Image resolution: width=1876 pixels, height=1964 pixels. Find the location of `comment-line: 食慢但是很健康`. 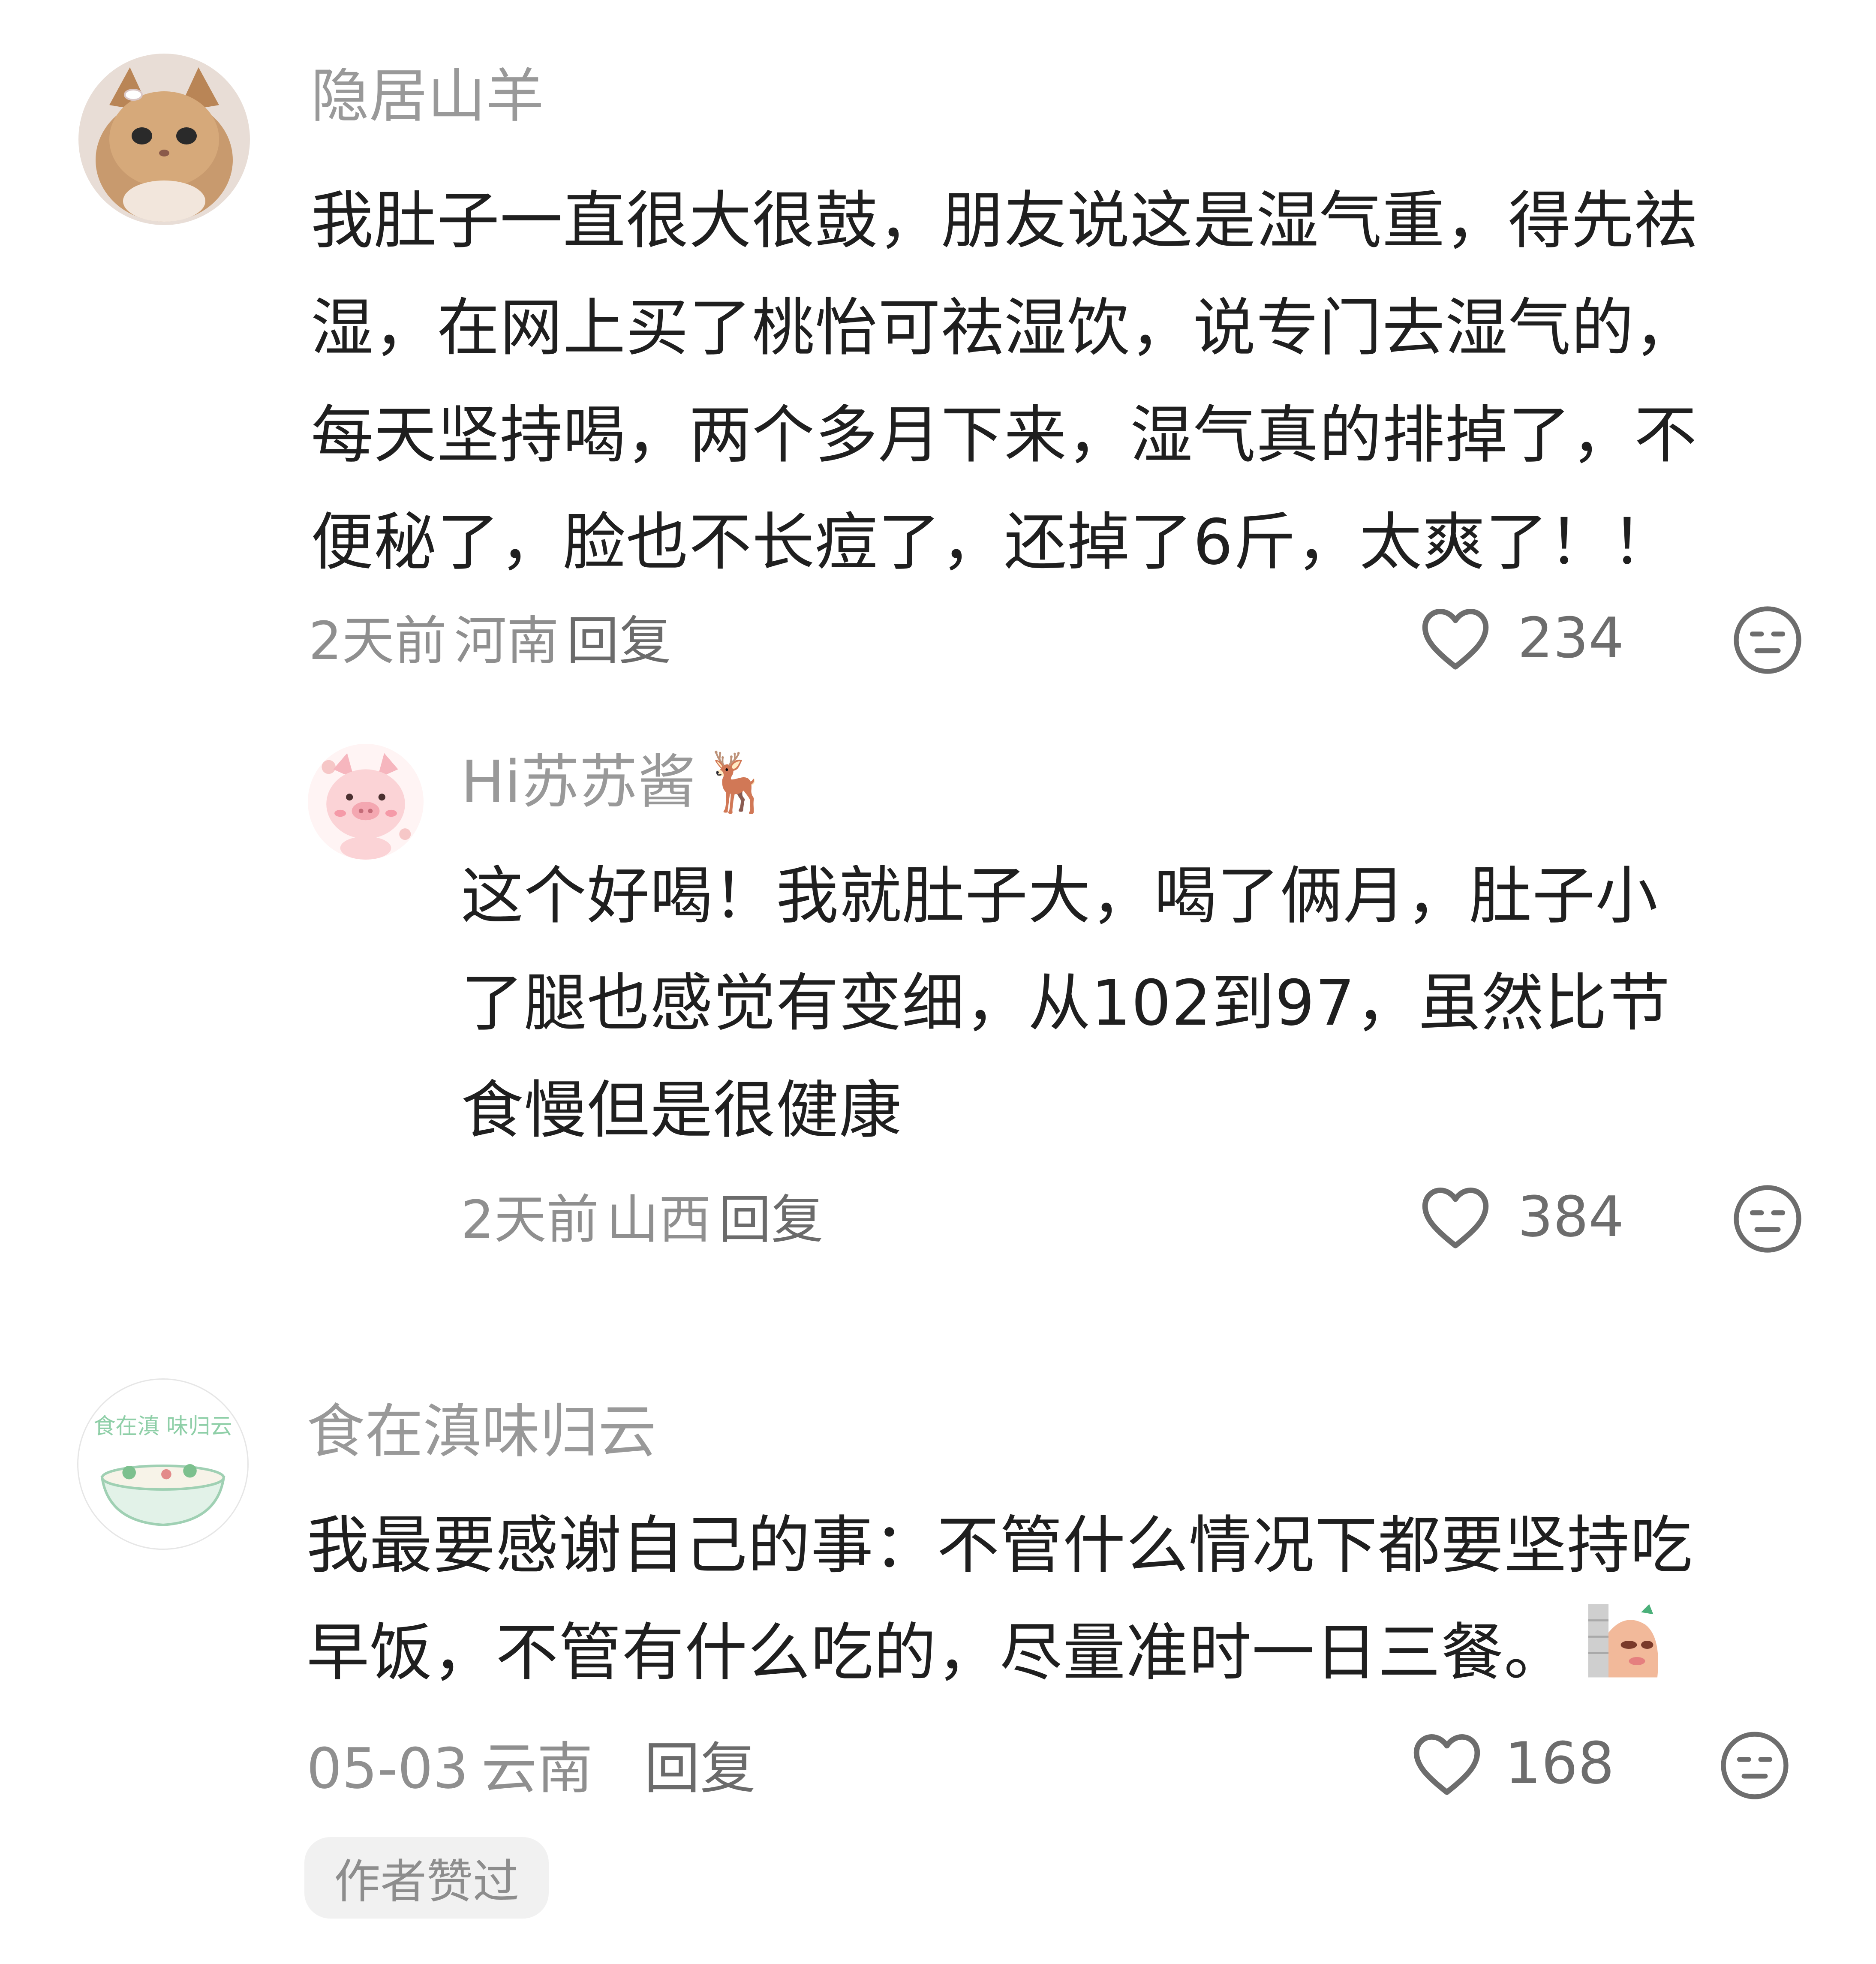

comment-line: 食慢但是很健康 is located at coordinates (681, 1110).